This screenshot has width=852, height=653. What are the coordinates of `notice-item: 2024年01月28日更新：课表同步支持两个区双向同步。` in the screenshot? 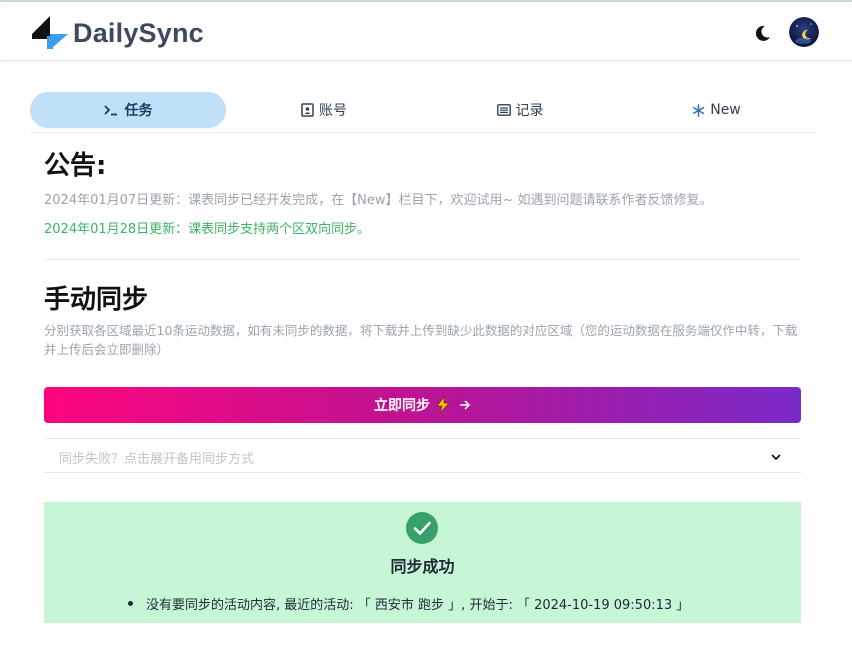 It's located at (207, 229).